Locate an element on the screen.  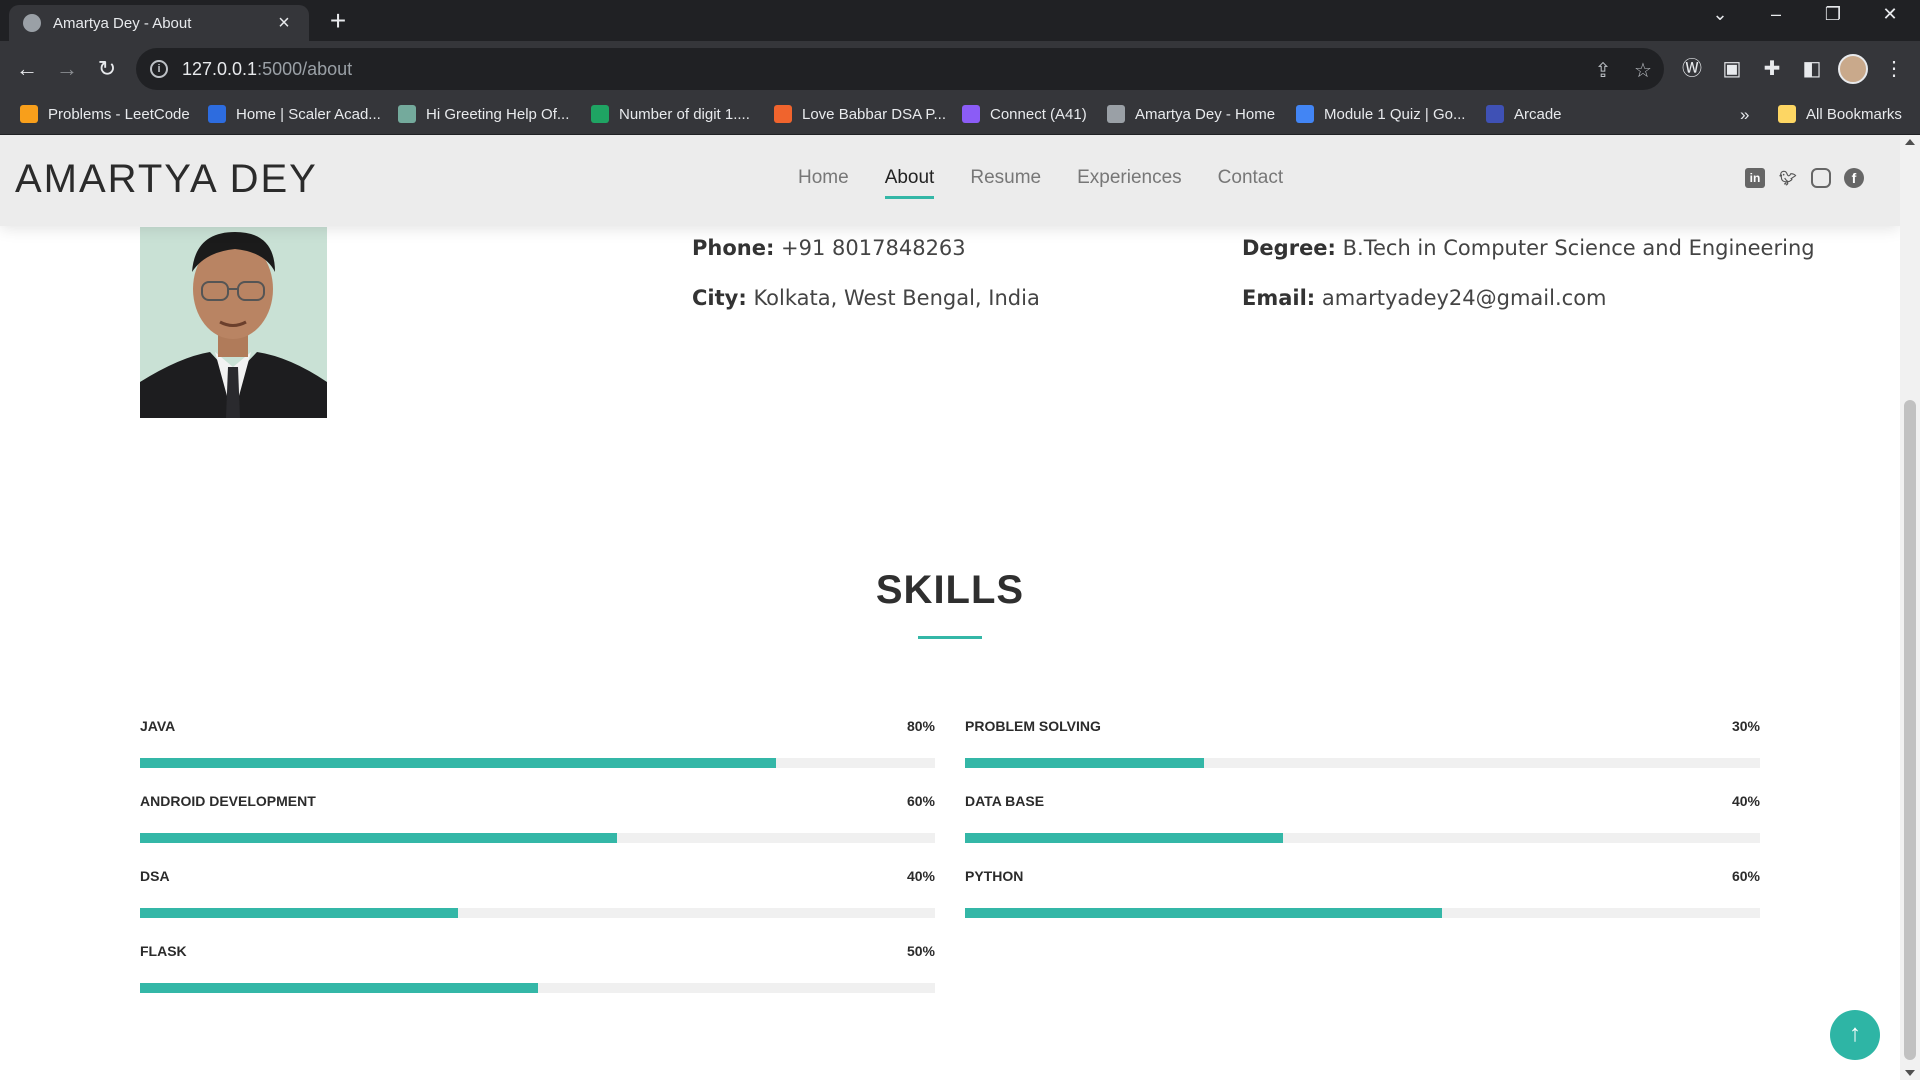
degree-label: Degree: is located at coordinates (1289, 248).